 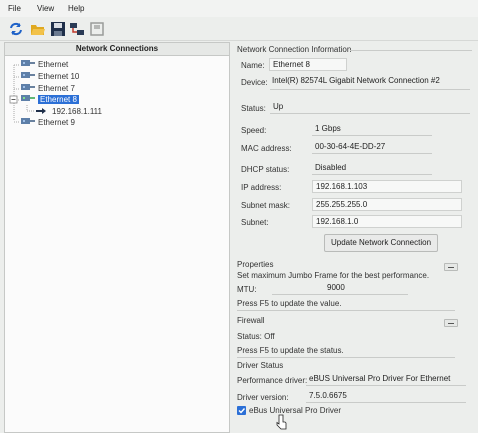 What do you see at coordinates (308, 64) in the screenshot?
I see `name-field: Ethernet 8` at bounding box center [308, 64].